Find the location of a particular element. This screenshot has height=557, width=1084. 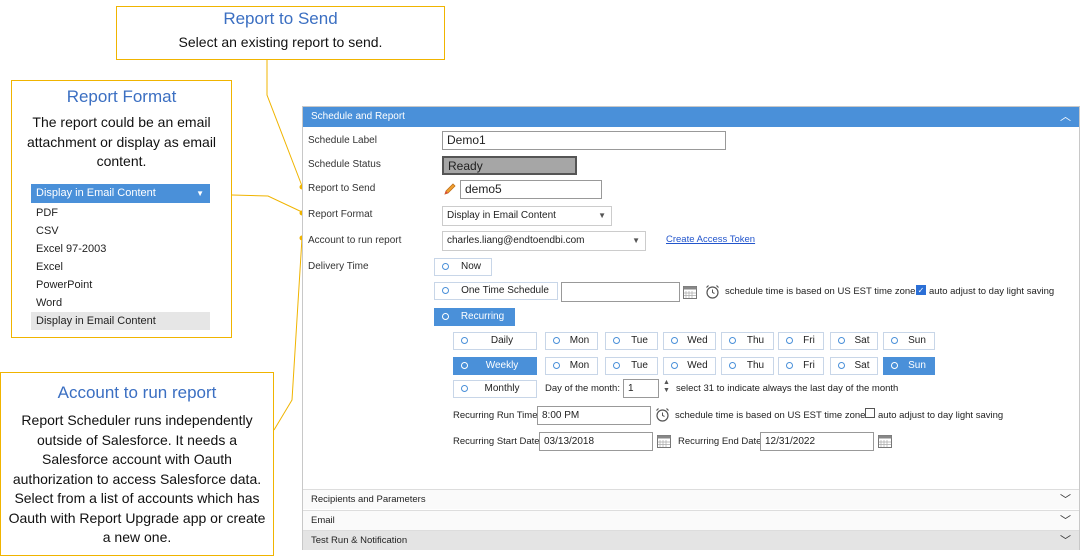

label-delivery-time: Delivery Time is located at coordinates (338, 266).